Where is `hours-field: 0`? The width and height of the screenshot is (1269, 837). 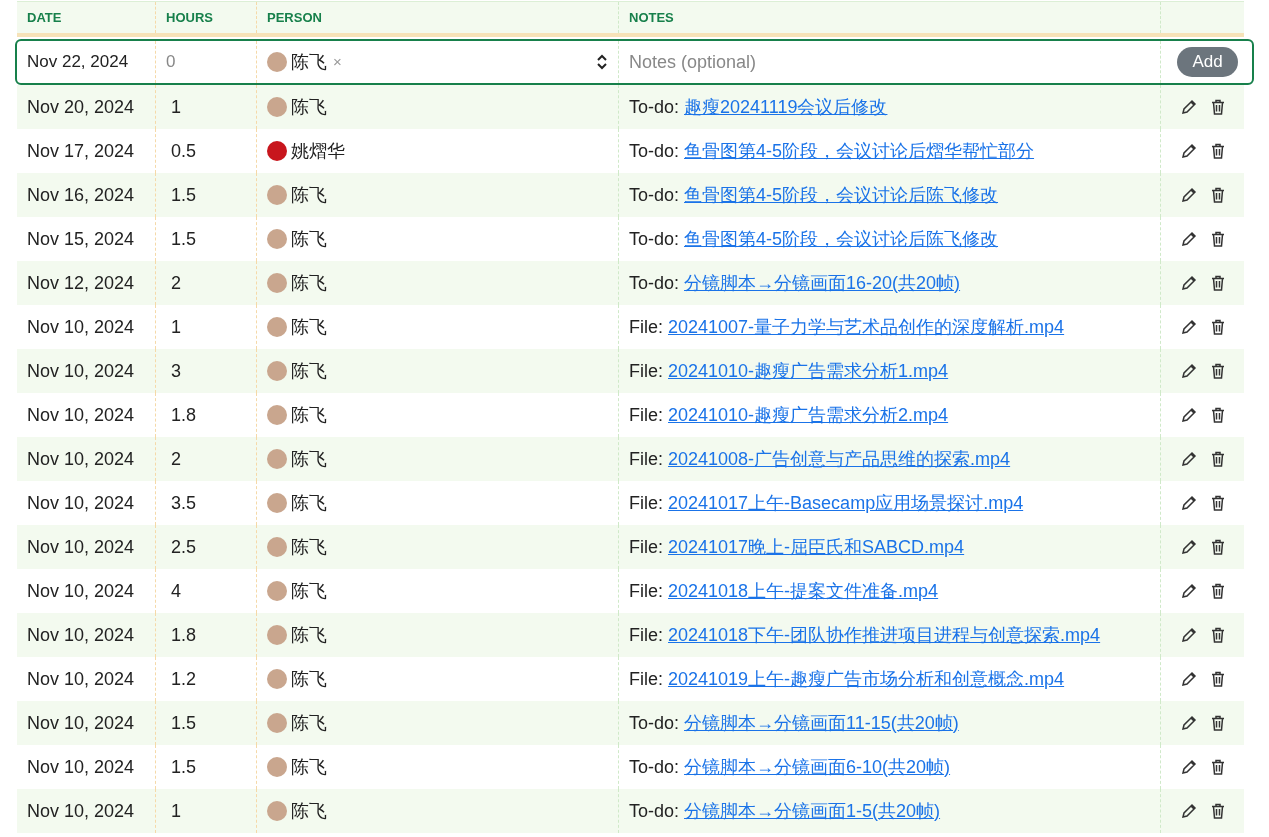
hours-field: 0 is located at coordinates (171, 62).